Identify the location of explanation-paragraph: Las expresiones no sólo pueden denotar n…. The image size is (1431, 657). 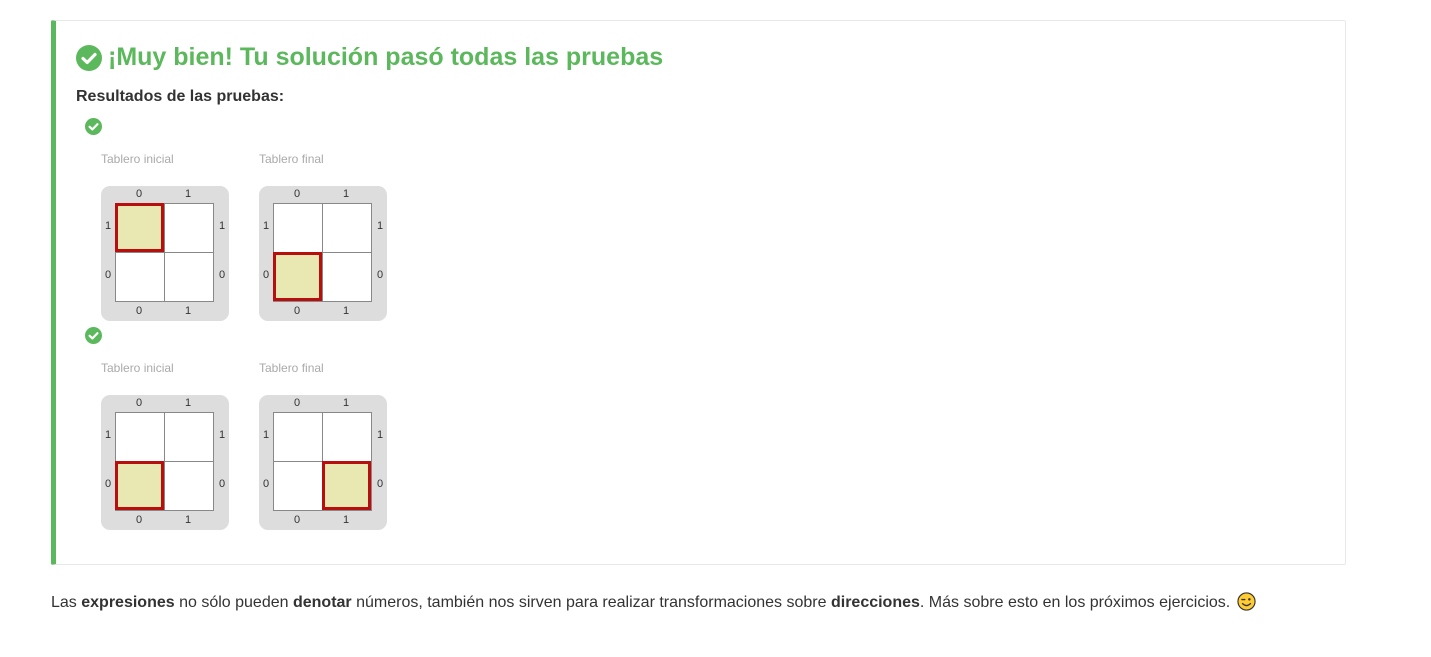
(653, 602).